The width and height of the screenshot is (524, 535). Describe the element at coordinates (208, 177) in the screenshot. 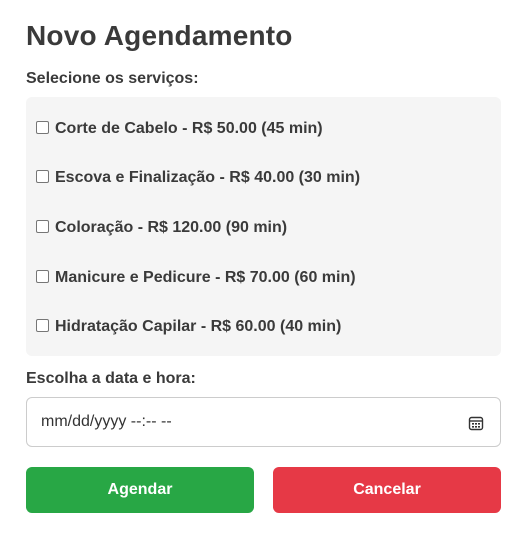

I see `service-label: Escova e Finalização - R$ 40.00 (30 min)` at that location.